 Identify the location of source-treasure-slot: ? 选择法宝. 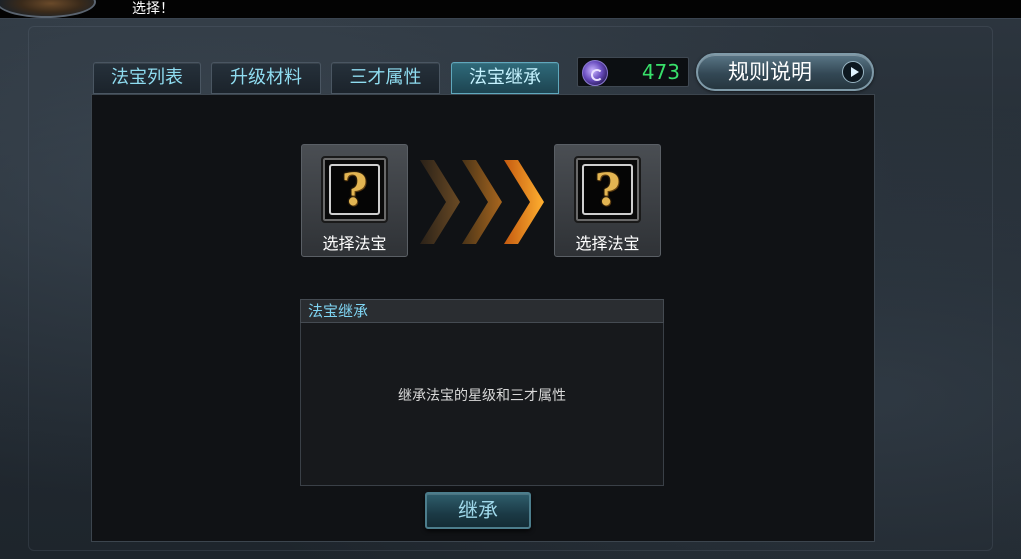
(354, 200).